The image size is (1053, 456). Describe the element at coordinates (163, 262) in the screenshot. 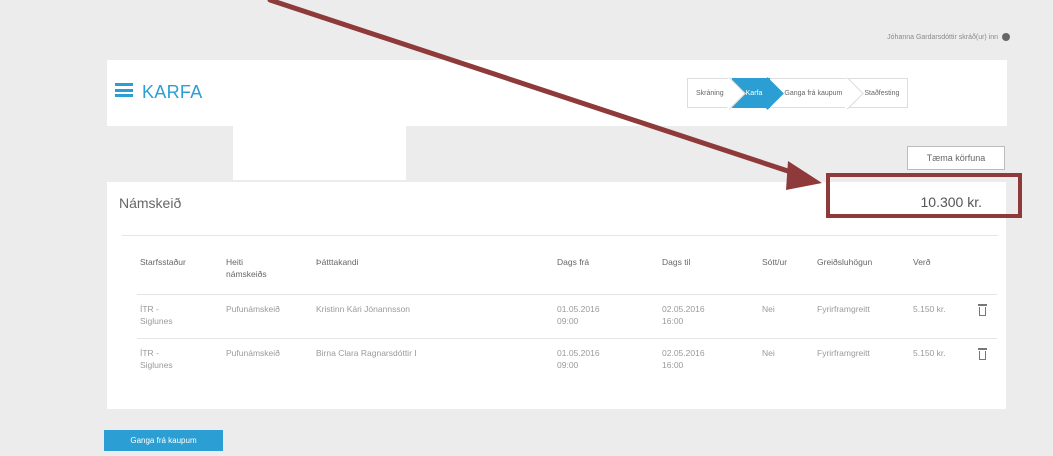

I see `column-header: Starfsstaður` at that location.